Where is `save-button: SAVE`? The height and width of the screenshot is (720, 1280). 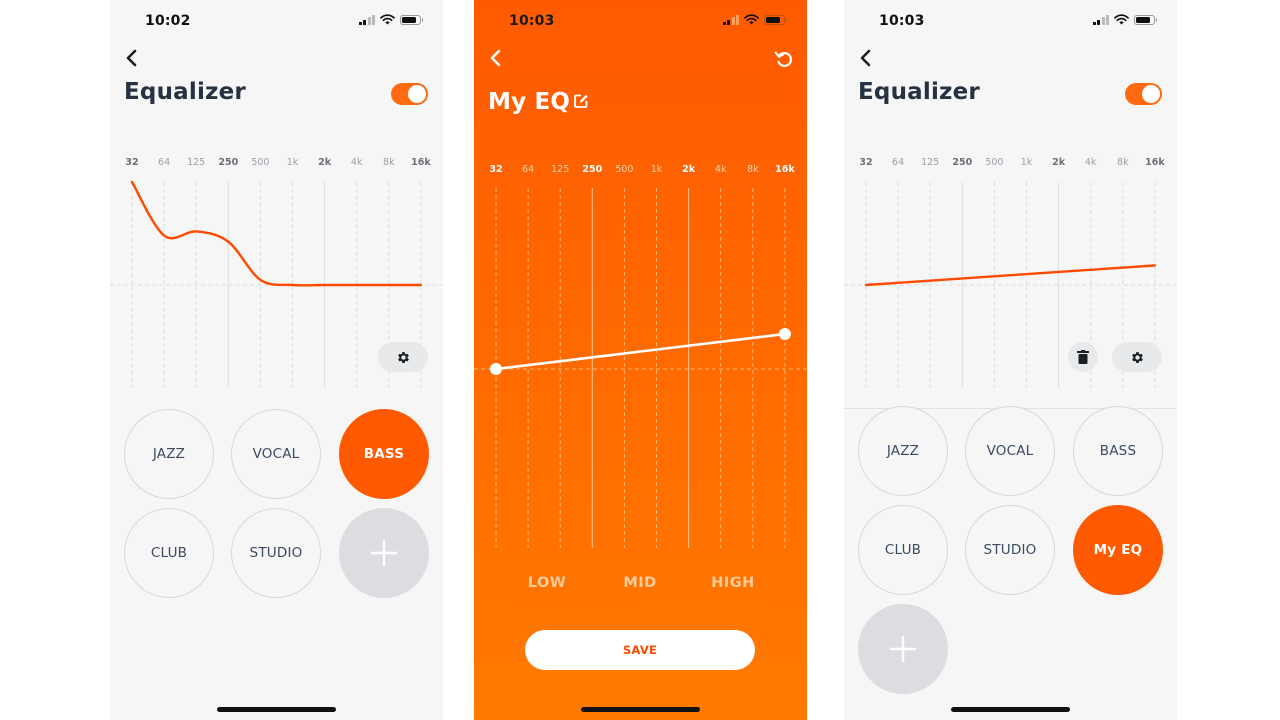
save-button: SAVE is located at coordinates (640, 650).